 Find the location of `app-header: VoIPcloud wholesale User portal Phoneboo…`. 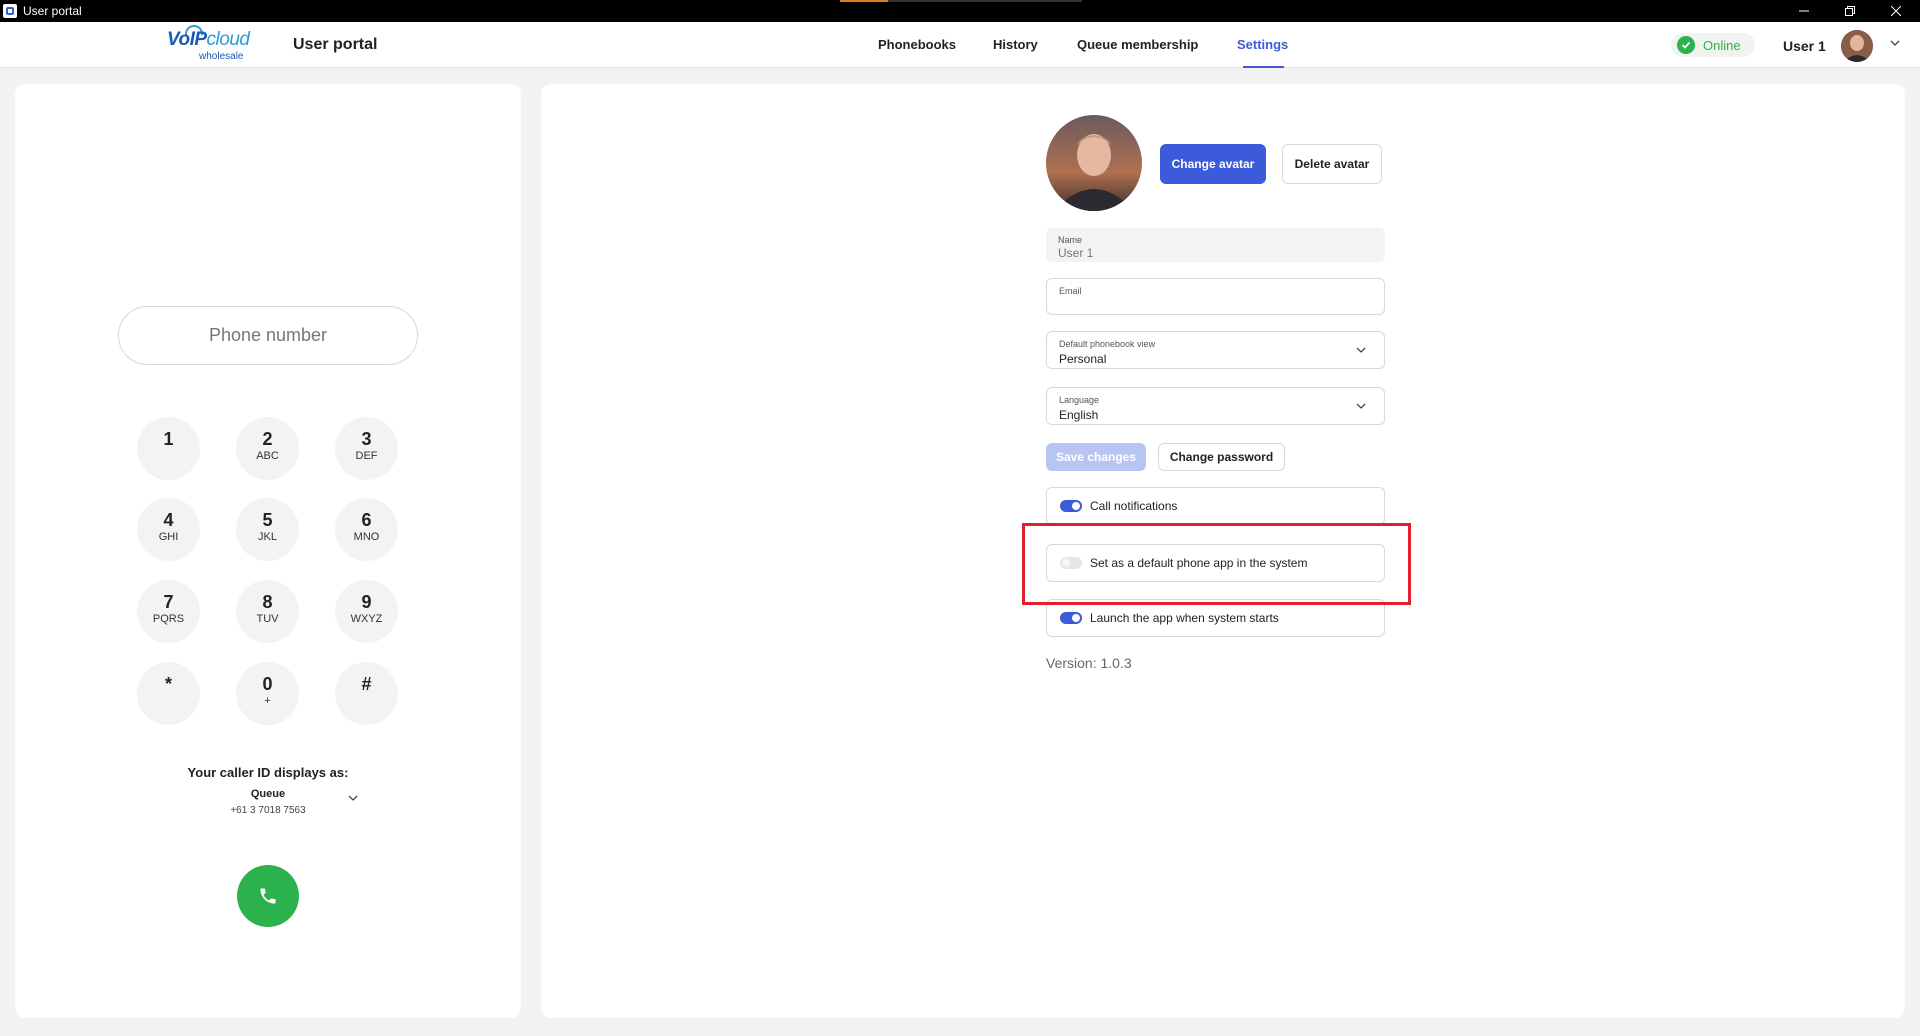

app-header: VoIPcloud wholesale User portal Phoneboo… is located at coordinates (960, 45).